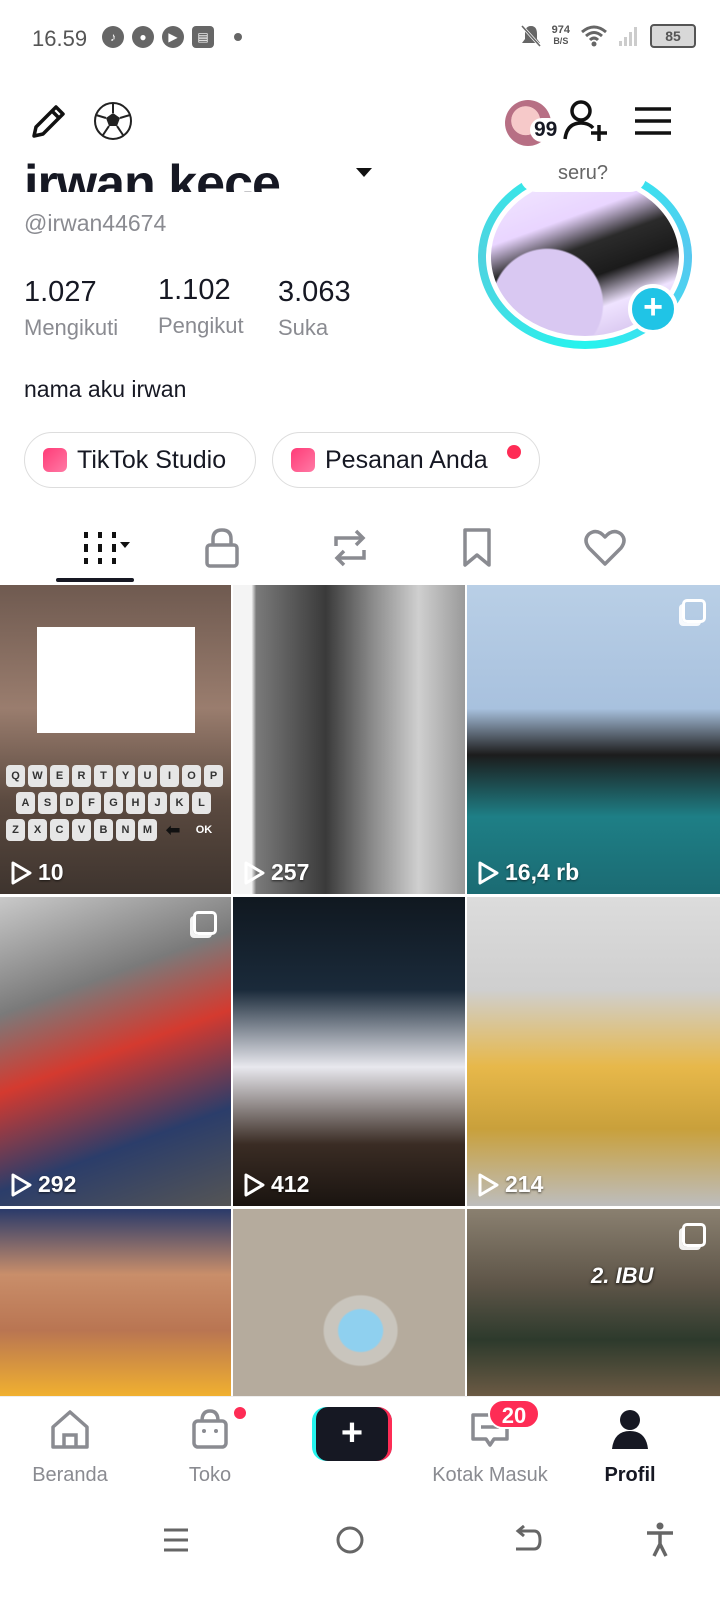 The image size is (720, 1612). I want to click on network-speed: 974 B/S, so click(561, 36).